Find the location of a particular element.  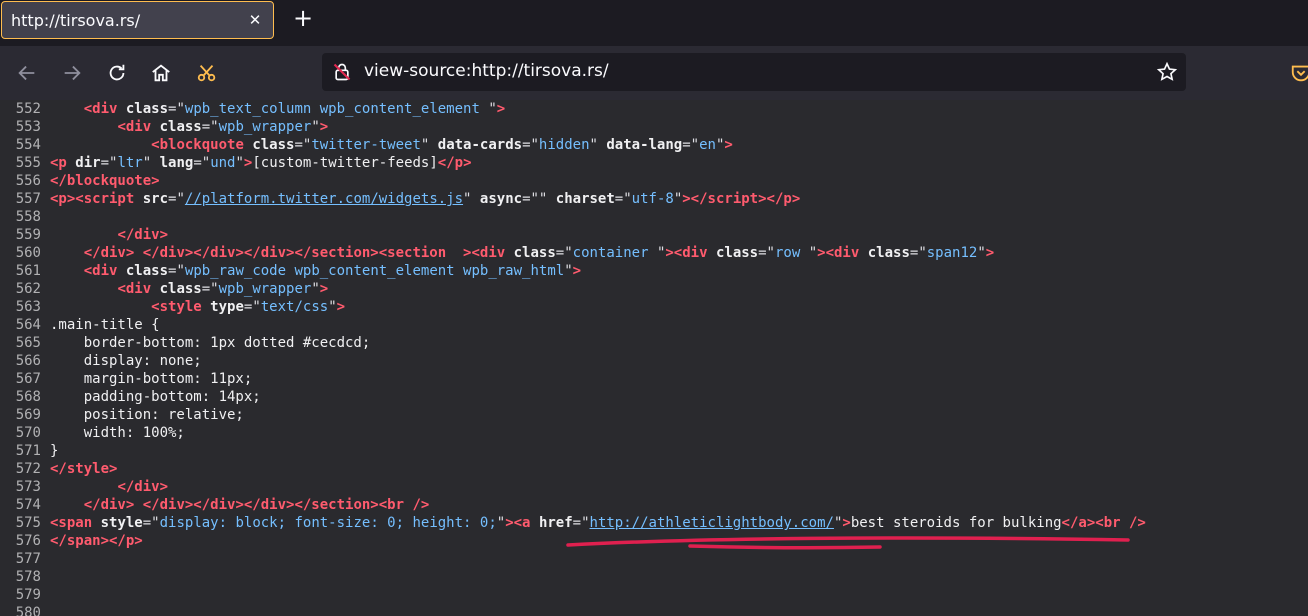

pocket-icon is located at coordinates (1299, 73).